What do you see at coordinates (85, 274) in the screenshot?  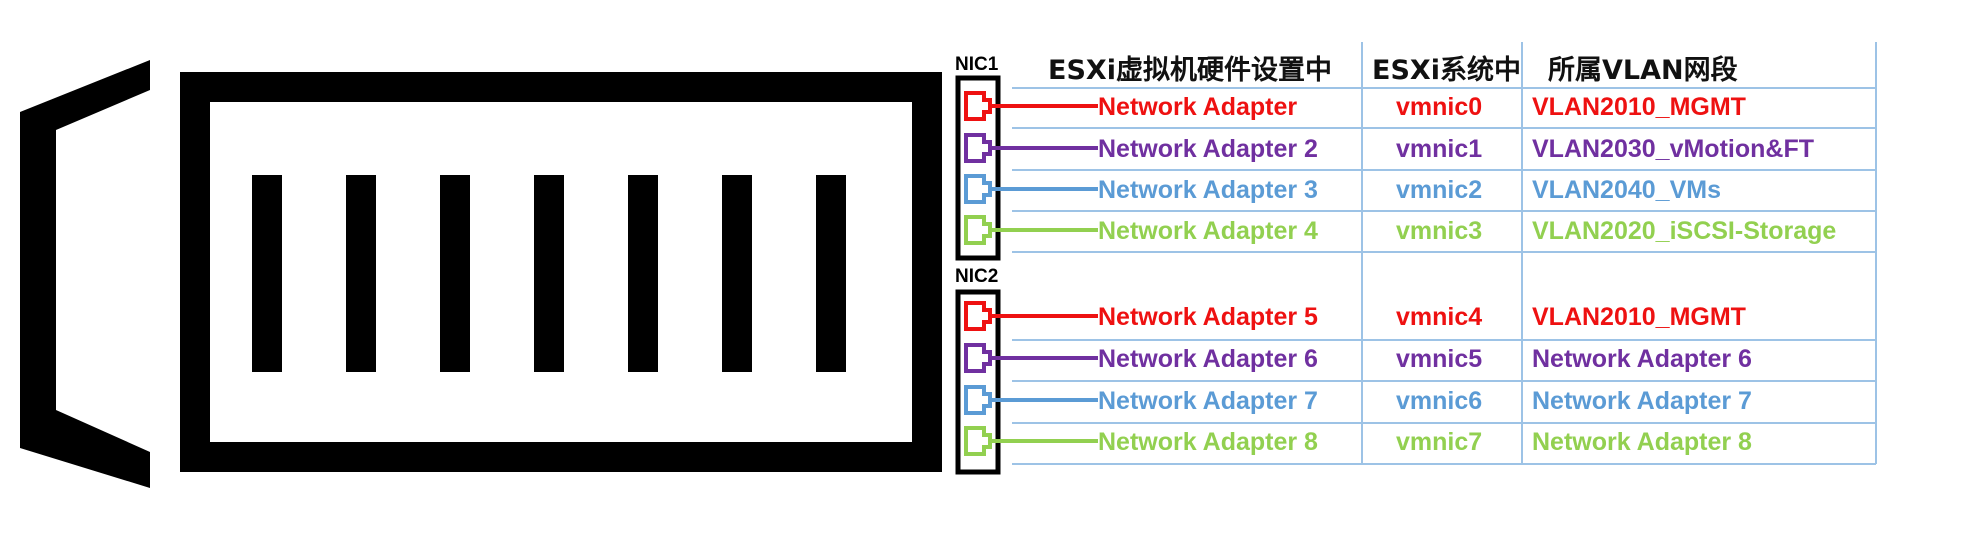 I see `server-bezel-bracket` at bounding box center [85, 274].